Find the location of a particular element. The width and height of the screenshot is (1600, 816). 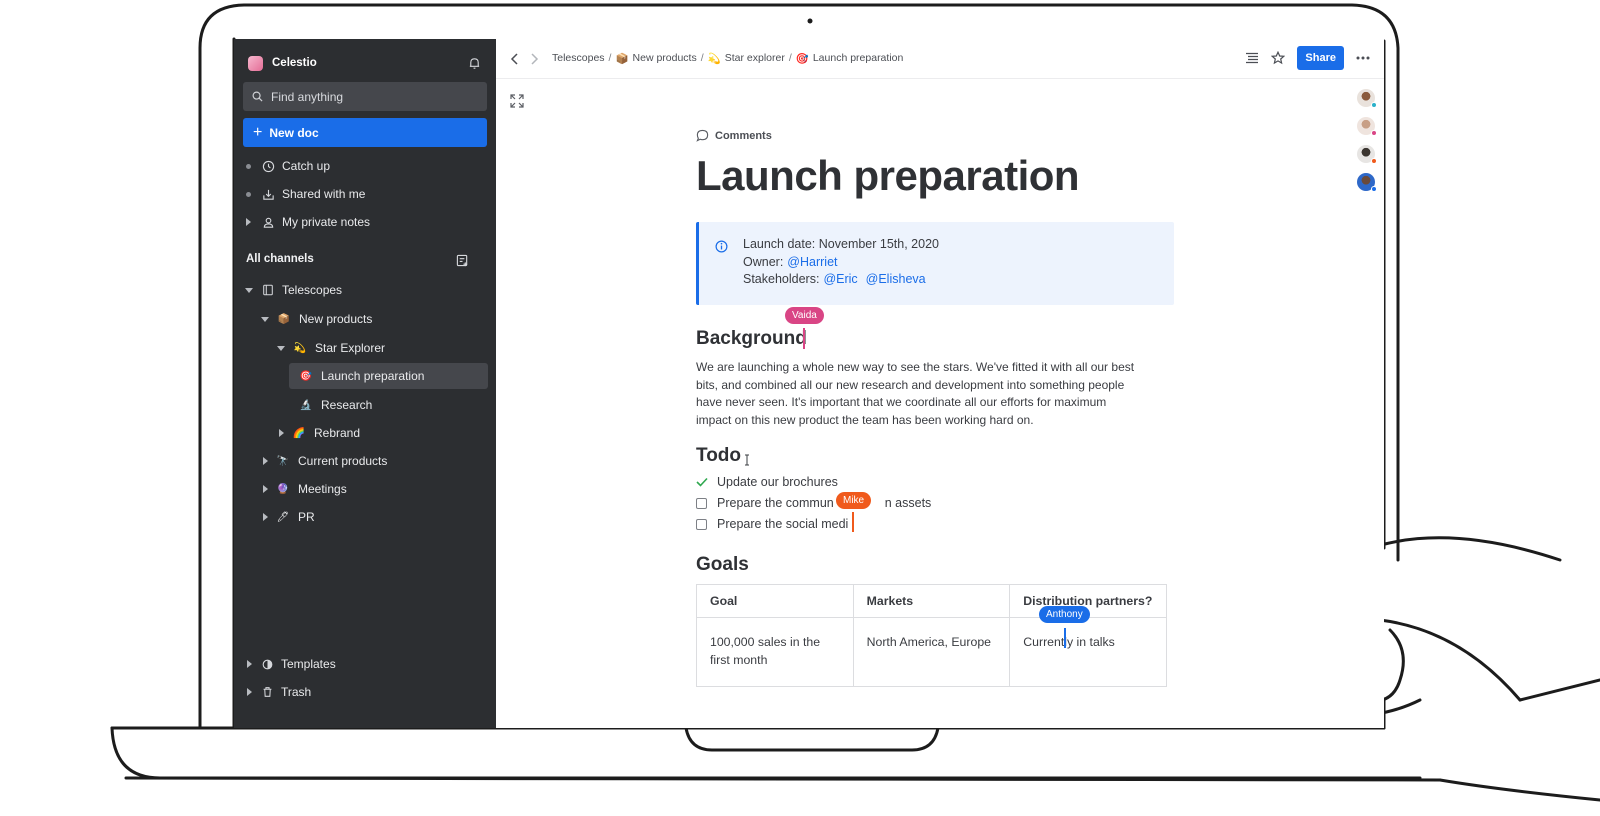

sidebar-item-label: New products is located at coordinates (336, 319).